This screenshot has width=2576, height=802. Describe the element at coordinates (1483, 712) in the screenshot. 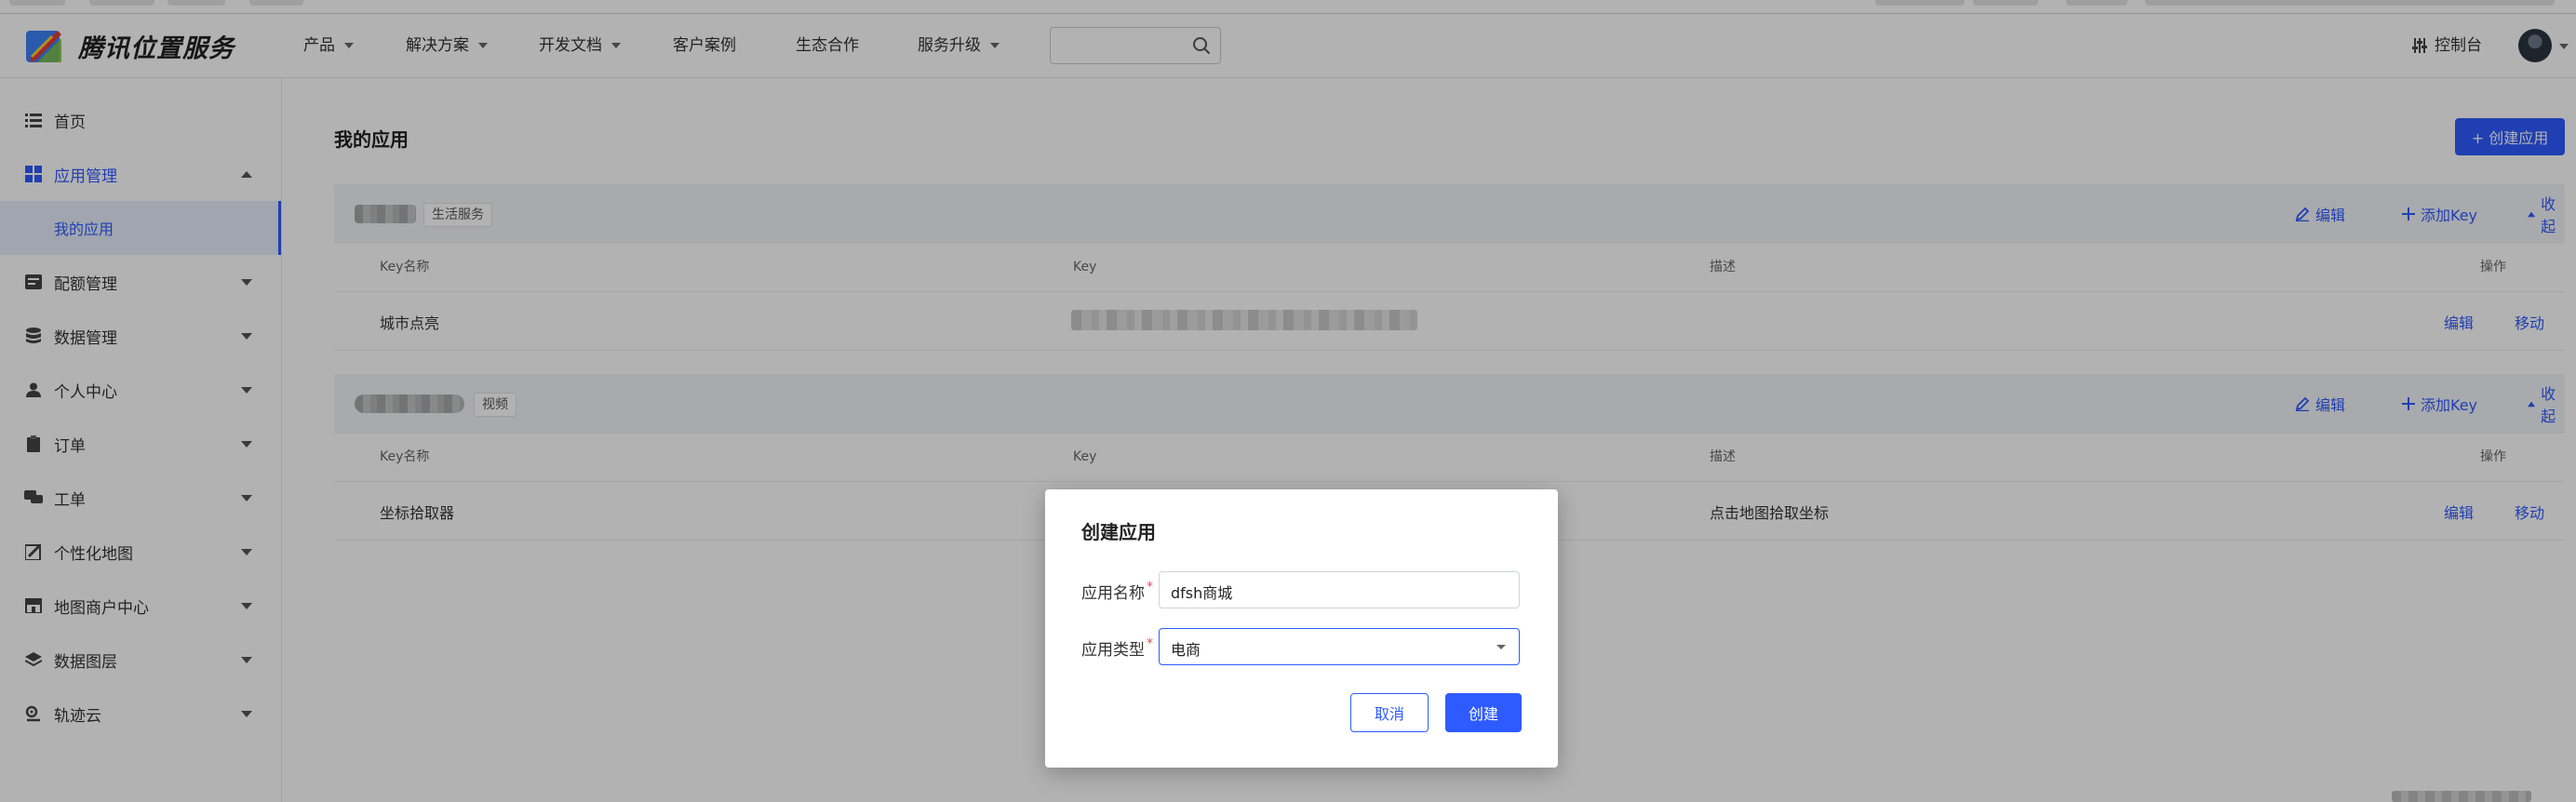

I see `create-button: 创建` at that location.